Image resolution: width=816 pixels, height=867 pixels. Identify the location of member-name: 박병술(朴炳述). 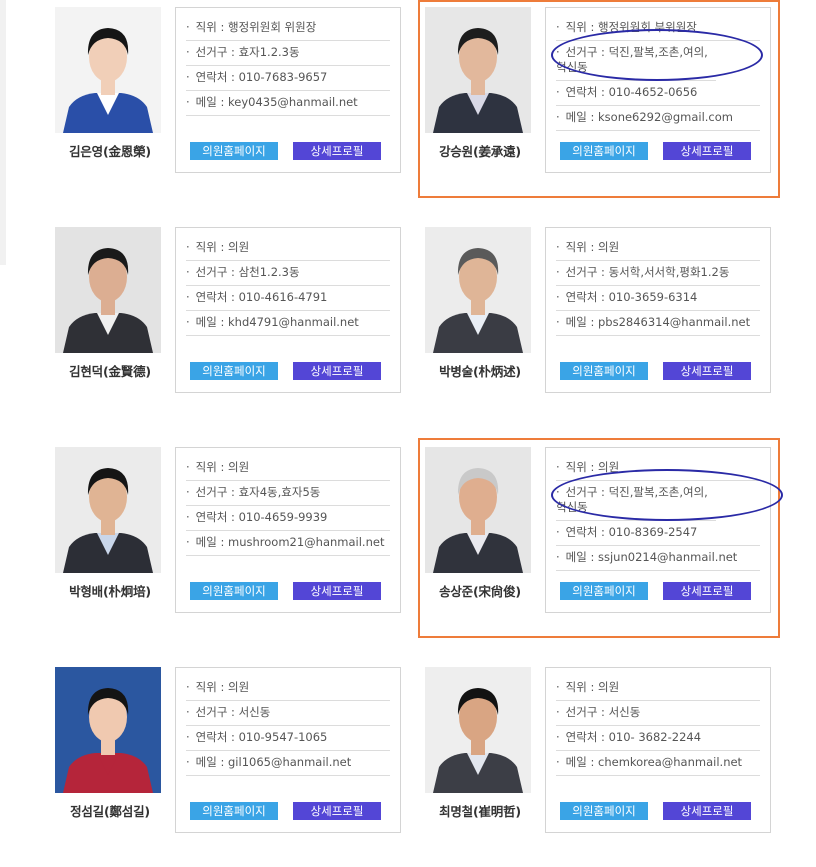
(480, 371).